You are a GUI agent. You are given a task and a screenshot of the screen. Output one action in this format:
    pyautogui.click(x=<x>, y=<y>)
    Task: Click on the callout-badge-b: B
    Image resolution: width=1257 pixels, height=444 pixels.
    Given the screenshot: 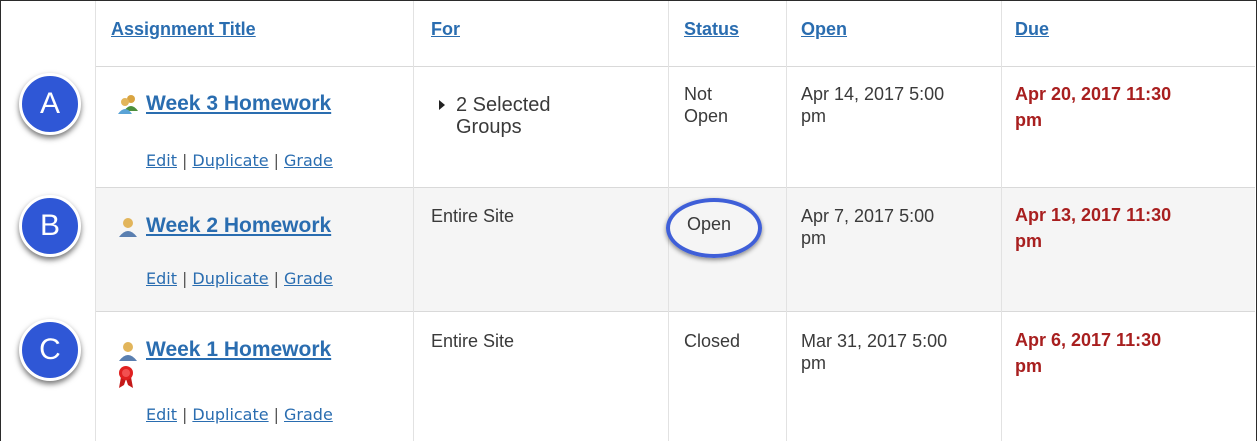 What is the action you would take?
    pyautogui.click(x=50, y=226)
    